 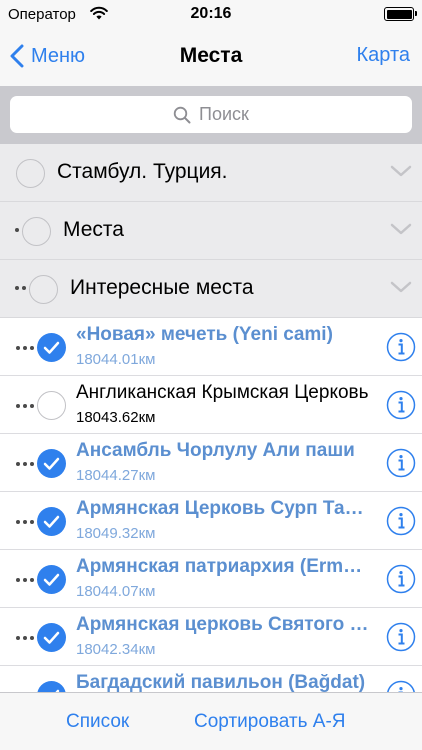 I want to click on place-title: Армянская патриархия (Ermeni), so click(x=224, y=566).